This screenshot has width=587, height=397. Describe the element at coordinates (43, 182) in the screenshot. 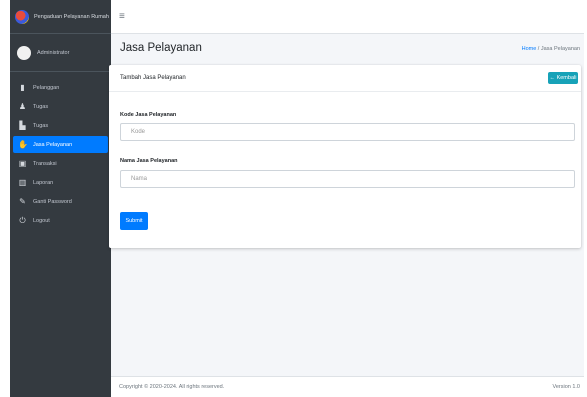

I see `sidebar-item-label: Laporan` at that location.